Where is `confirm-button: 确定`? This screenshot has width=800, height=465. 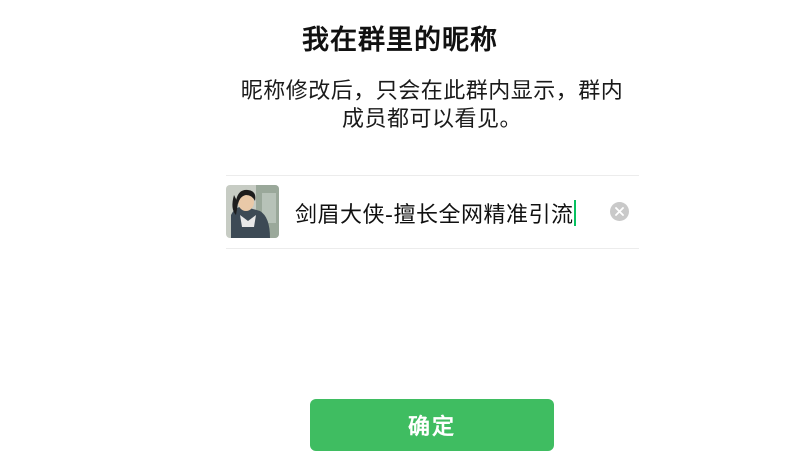 confirm-button: 确定 is located at coordinates (432, 425).